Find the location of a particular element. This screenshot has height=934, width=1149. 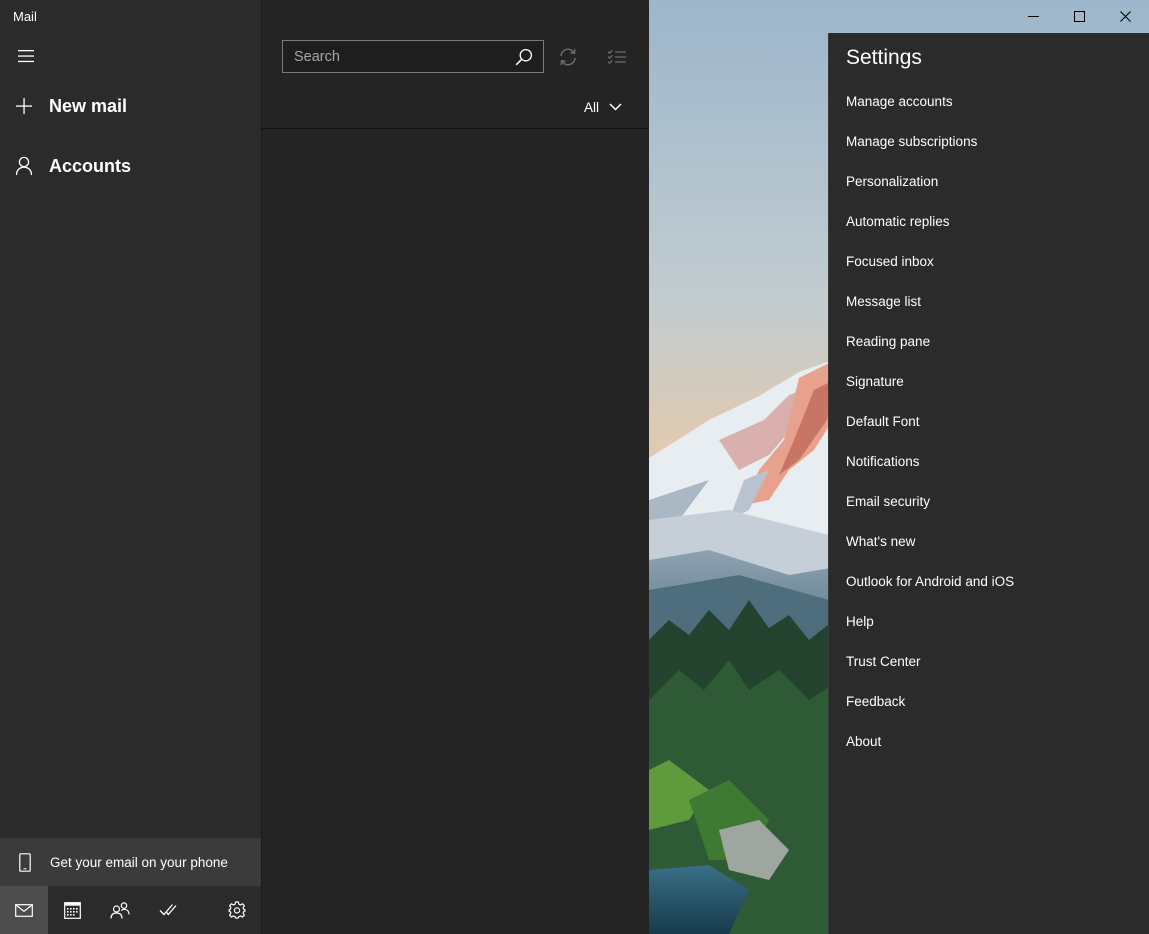

settings-item-email-security: Email security is located at coordinates (989, 501).